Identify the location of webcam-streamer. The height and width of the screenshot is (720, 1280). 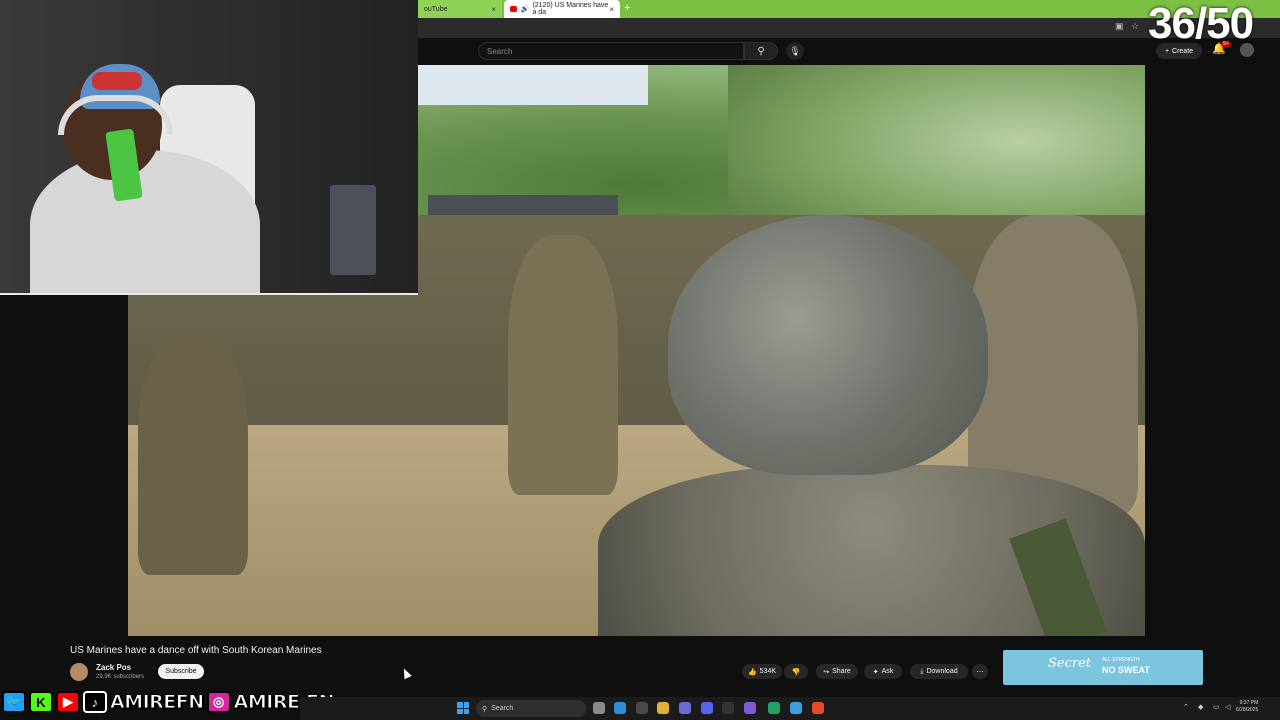
(145, 222).